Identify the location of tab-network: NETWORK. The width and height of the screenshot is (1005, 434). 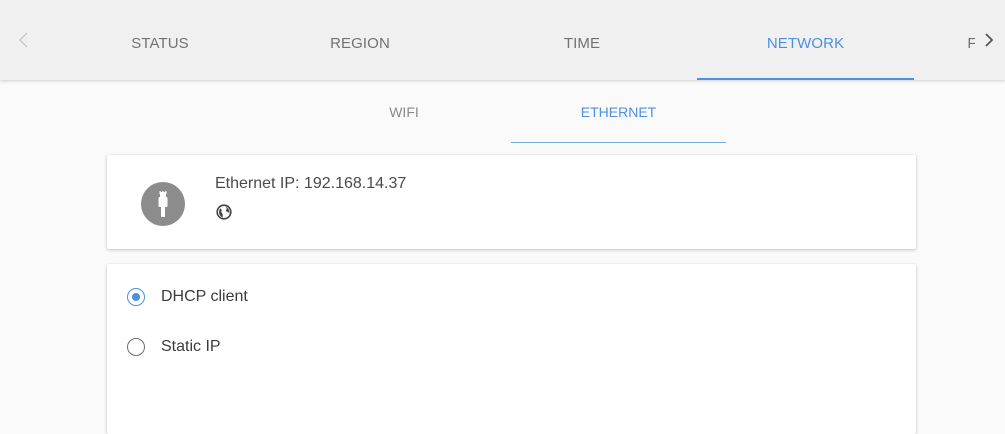
(805, 40).